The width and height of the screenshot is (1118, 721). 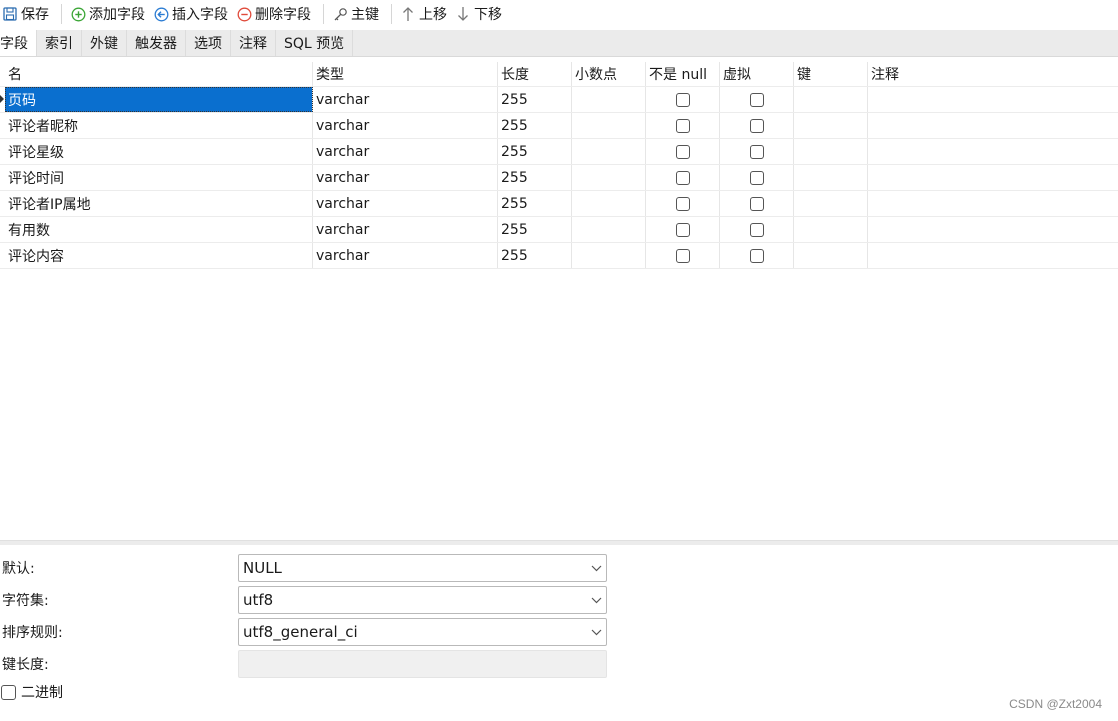 I want to click on add-field-button: 添加字段, so click(x=109, y=14).